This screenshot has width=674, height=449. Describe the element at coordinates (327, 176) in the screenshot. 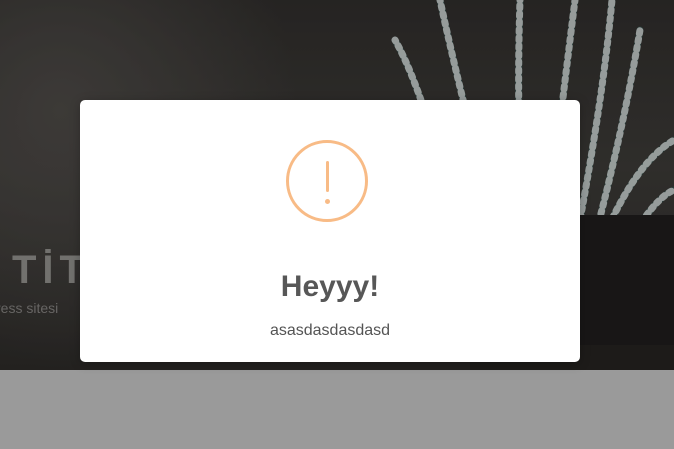

I see `exclamation-bar` at that location.